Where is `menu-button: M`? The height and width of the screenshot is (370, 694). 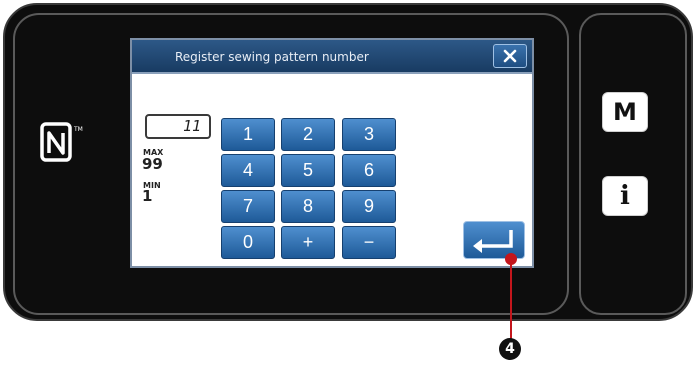
menu-button: M is located at coordinates (625, 112).